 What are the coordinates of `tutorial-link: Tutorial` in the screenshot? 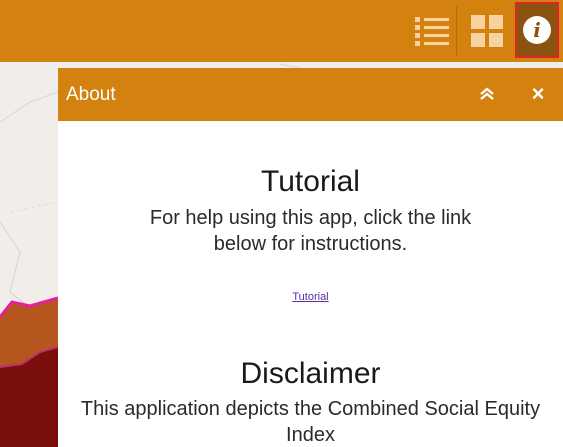 It's located at (310, 297).